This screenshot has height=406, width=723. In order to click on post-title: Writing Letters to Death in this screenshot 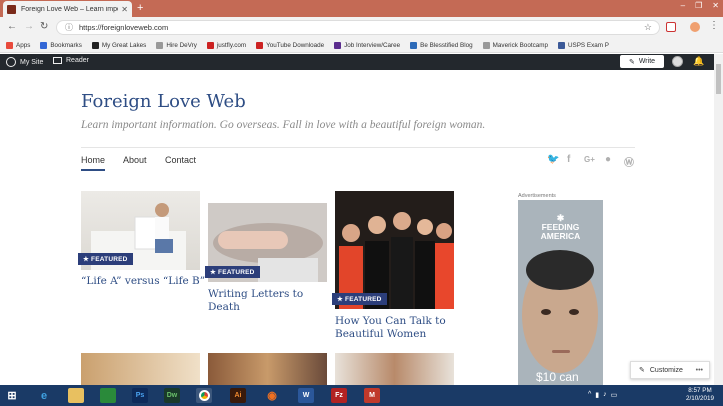, I will do `click(265, 301)`.